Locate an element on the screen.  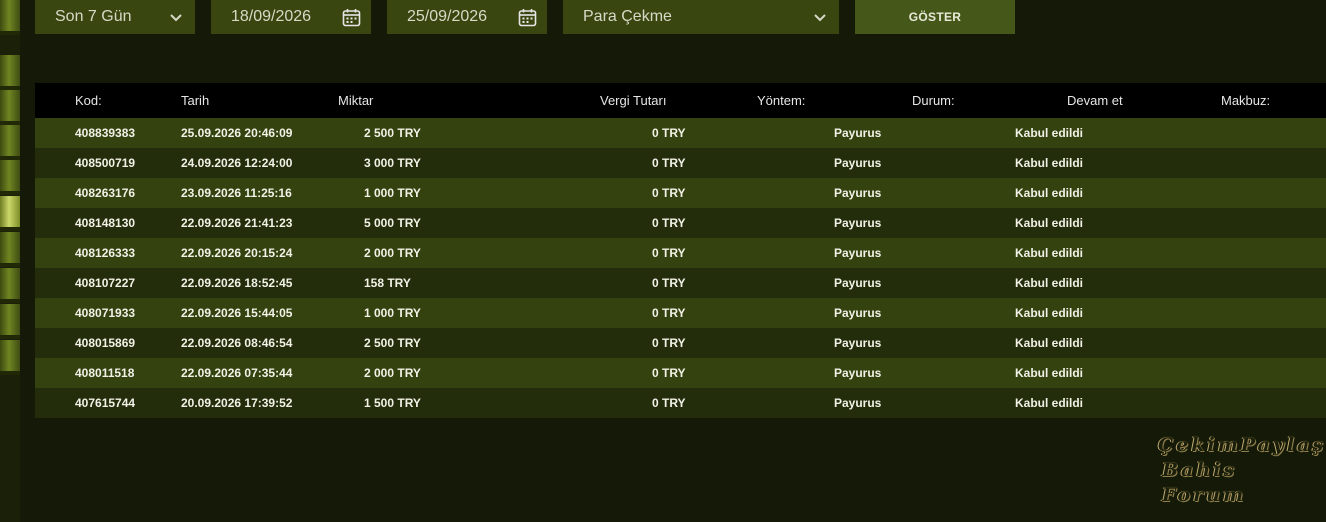
cell-amount: 1 000 TRY is located at coordinates (392, 193).